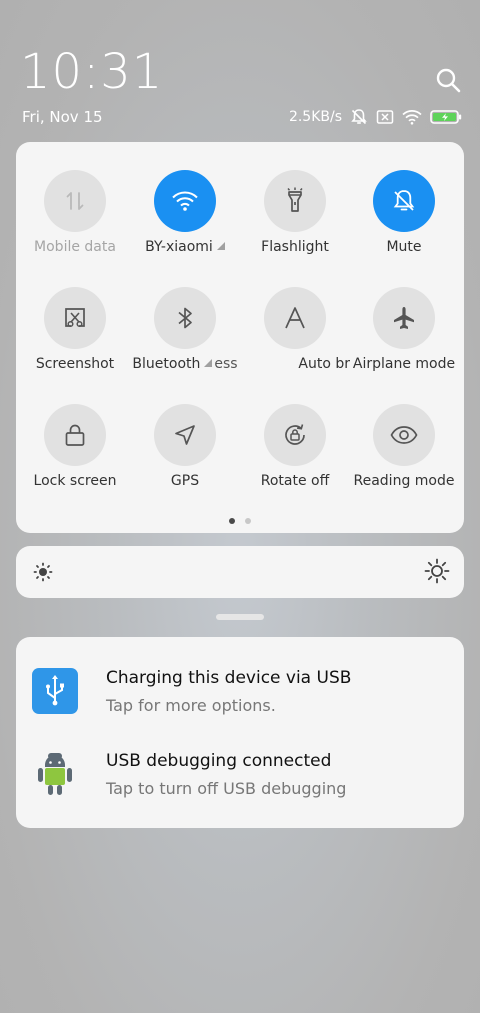 The height and width of the screenshot is (1013, 480). What do you see at coordinates (226, 364) in the screenshot?
I see `tile-label-overlap: ess` at bounding box center [226, 364].